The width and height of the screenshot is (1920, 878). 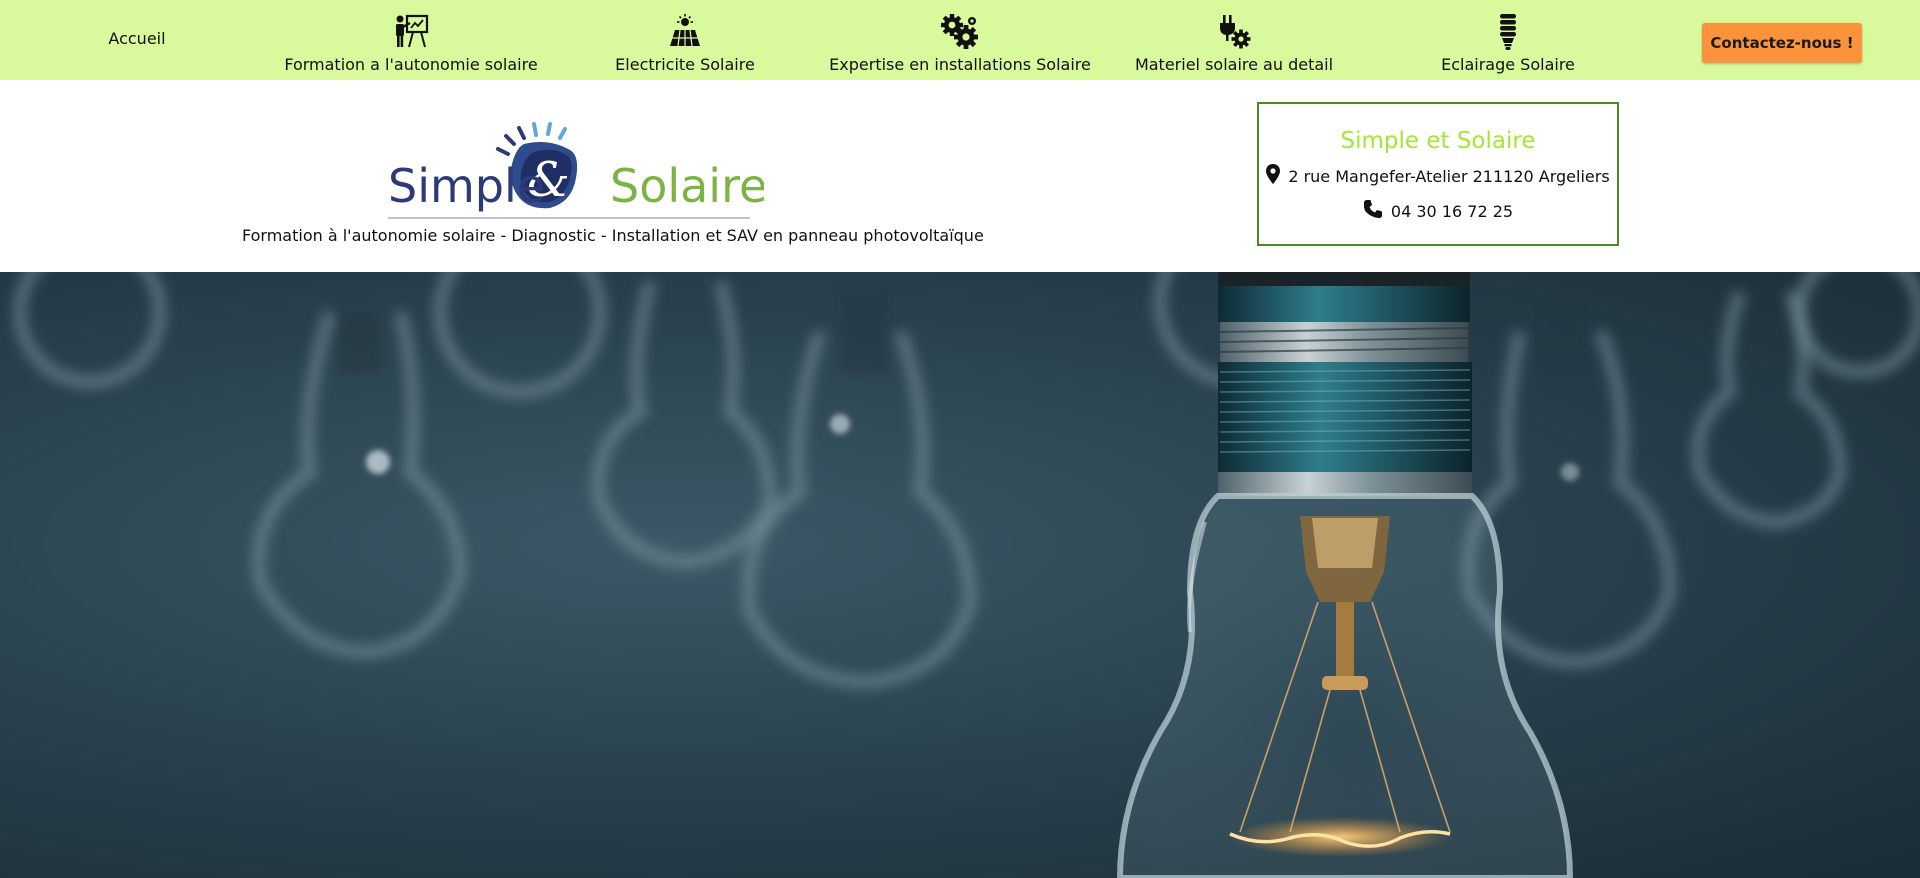 I want to click on address-row: 2 rue Mangefer-Atelier 211120 Argeliers, so click(x=1438, y=176).